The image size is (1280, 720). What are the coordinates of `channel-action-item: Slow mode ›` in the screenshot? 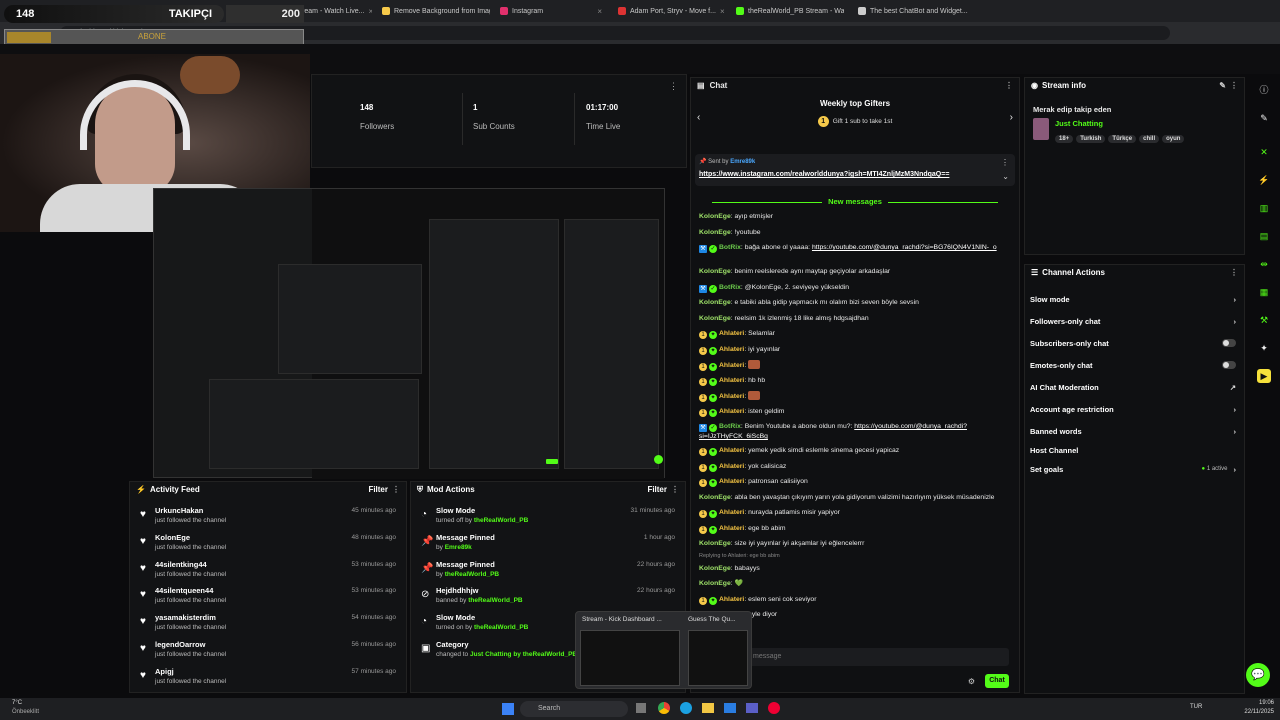 It's located at (1133, 299).